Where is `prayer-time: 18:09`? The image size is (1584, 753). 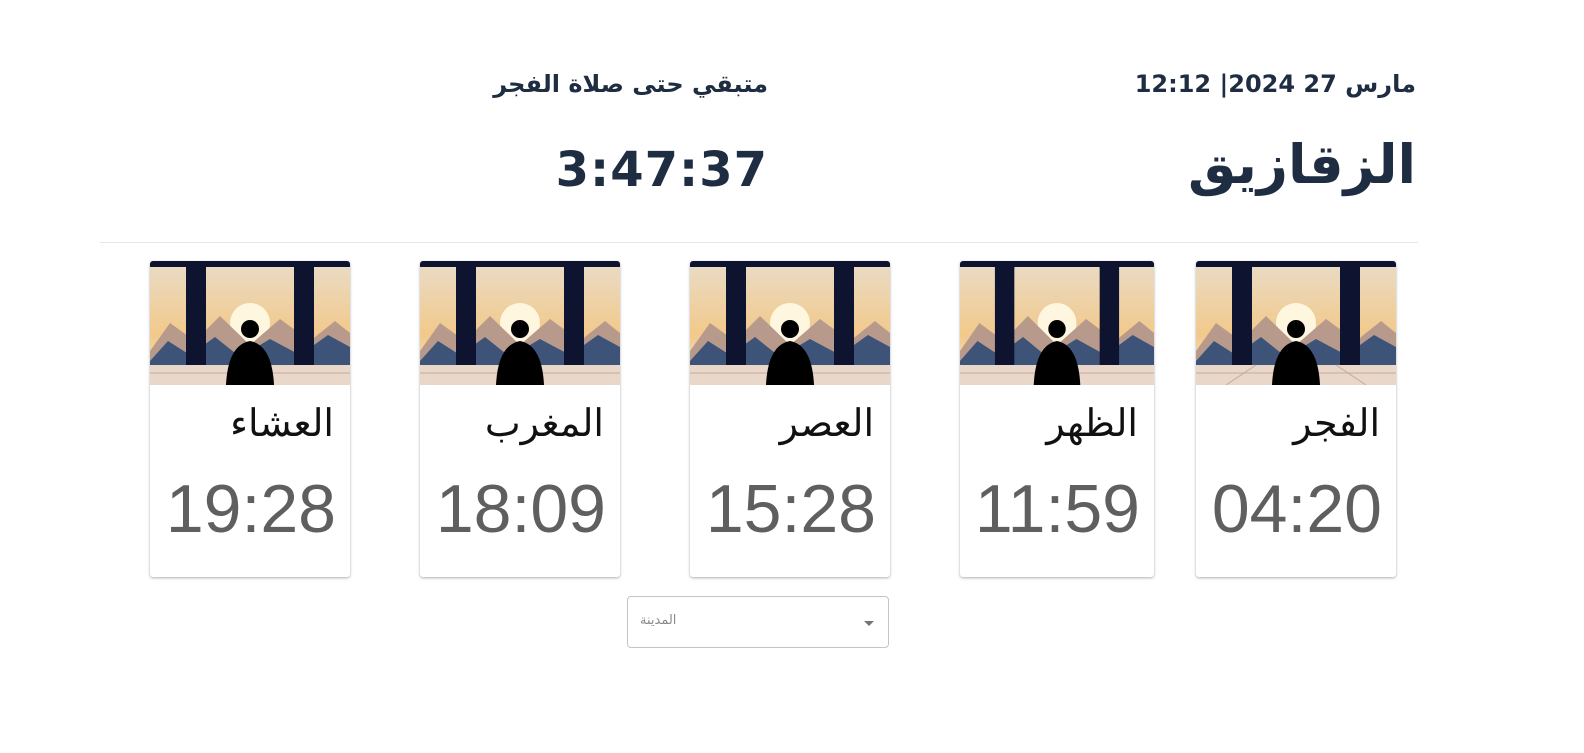 prayer-time: 18:09 is located at coordinates (520, 509).